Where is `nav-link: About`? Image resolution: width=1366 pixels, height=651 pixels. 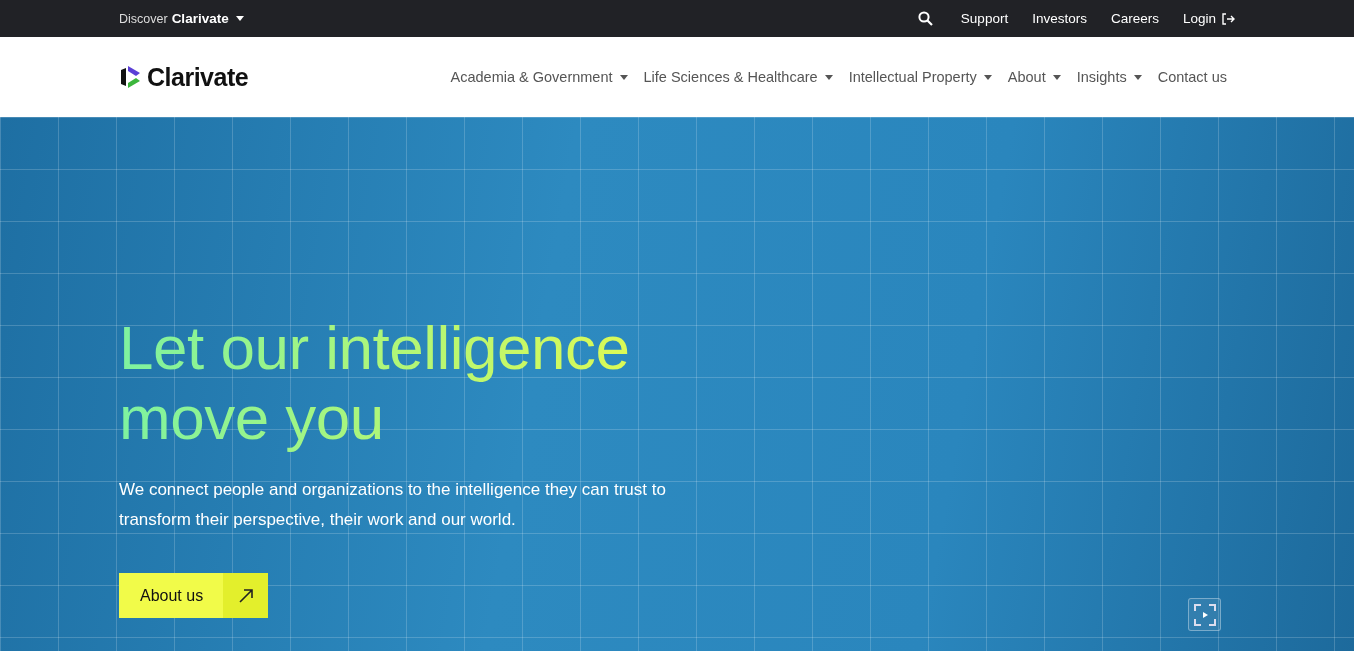
nav-link: About is located at coordinates (1034, 77).